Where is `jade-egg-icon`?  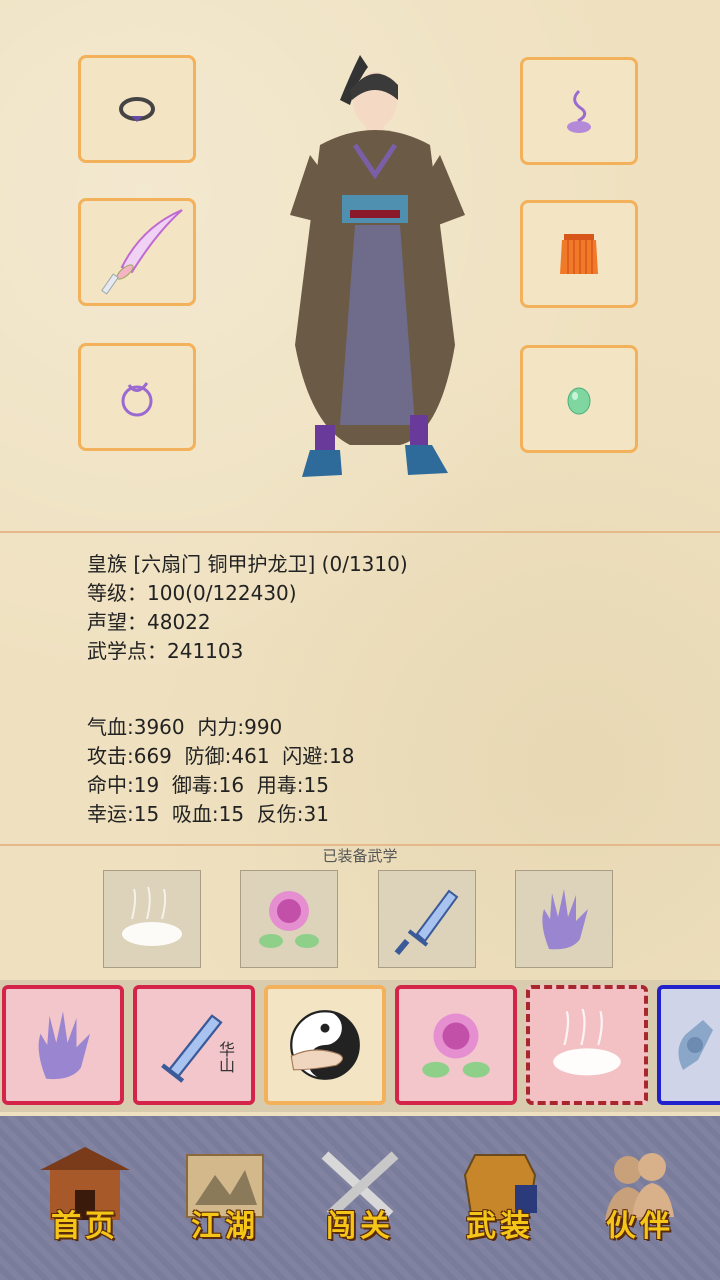
jade-egg-icon is located at coordinates (579, 401).